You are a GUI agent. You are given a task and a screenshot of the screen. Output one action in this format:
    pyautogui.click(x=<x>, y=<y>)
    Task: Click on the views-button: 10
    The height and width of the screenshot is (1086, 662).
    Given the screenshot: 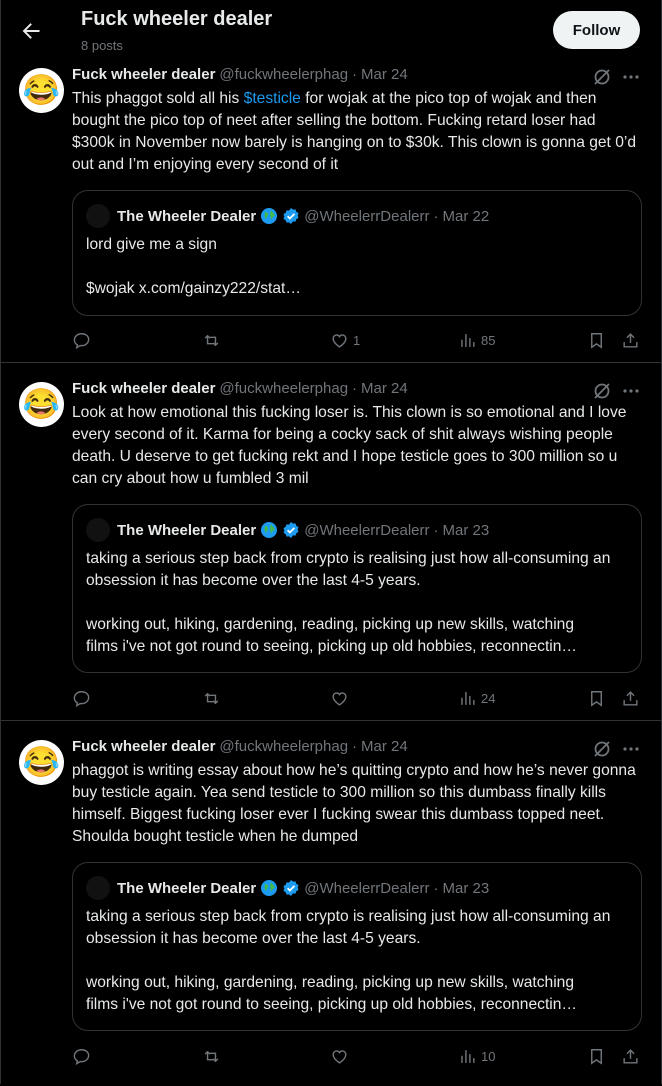 What is the action you would take?
    pyautogui.click(x=476, y=1056)
    